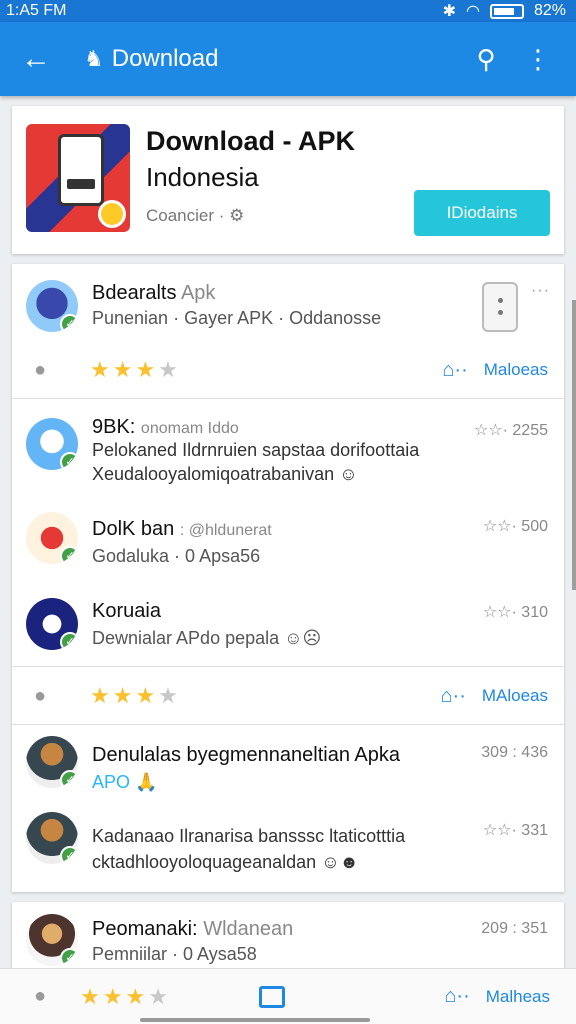  I want to click on more-button: MAloeas, so click(515, 696).